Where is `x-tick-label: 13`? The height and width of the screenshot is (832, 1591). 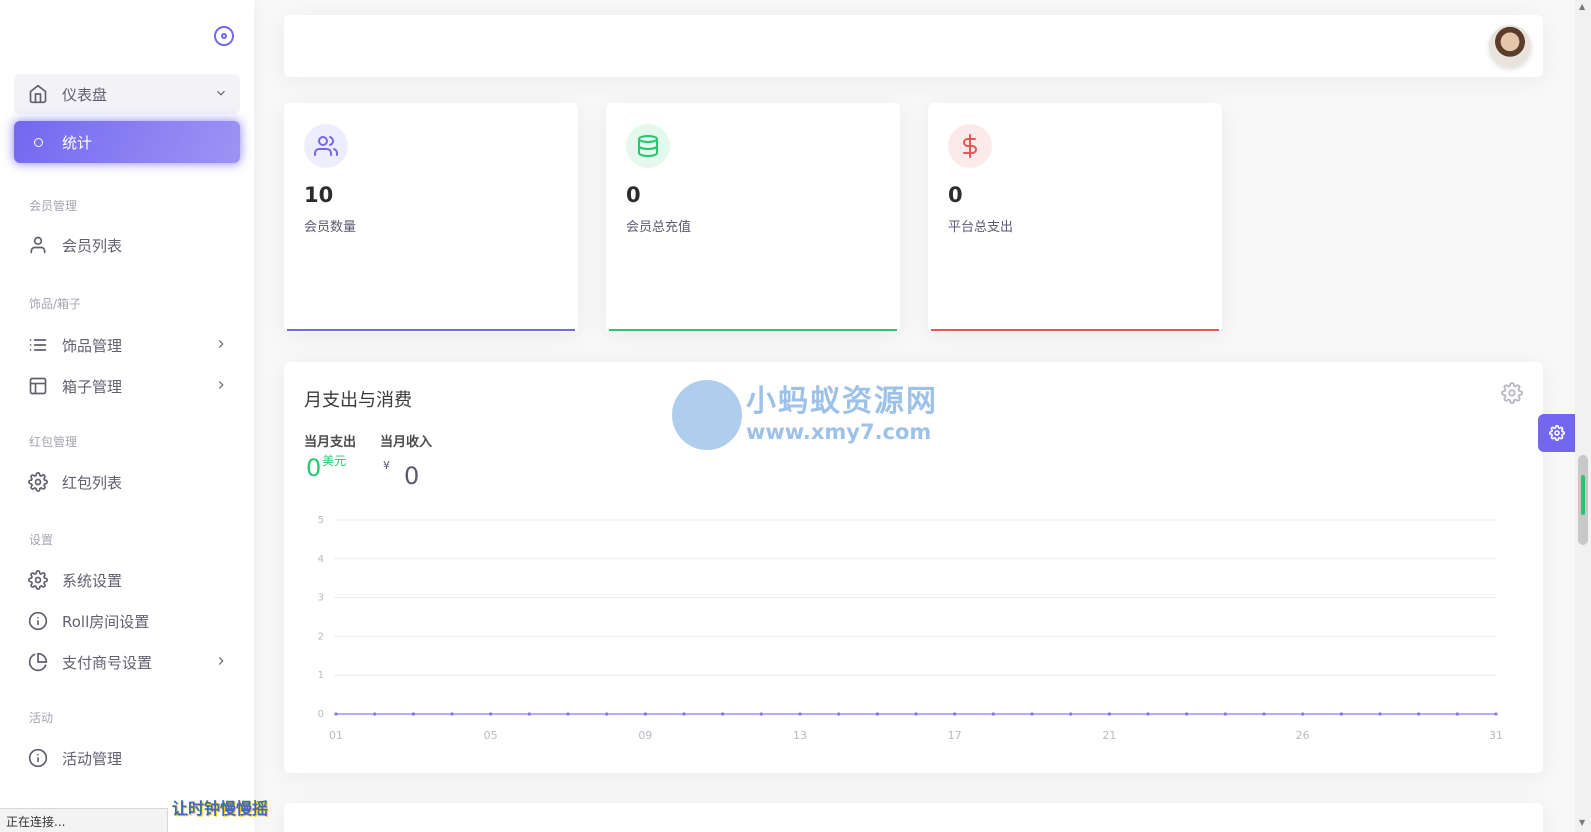 x-tick-label: 13 is located at coordinates (800, 735).